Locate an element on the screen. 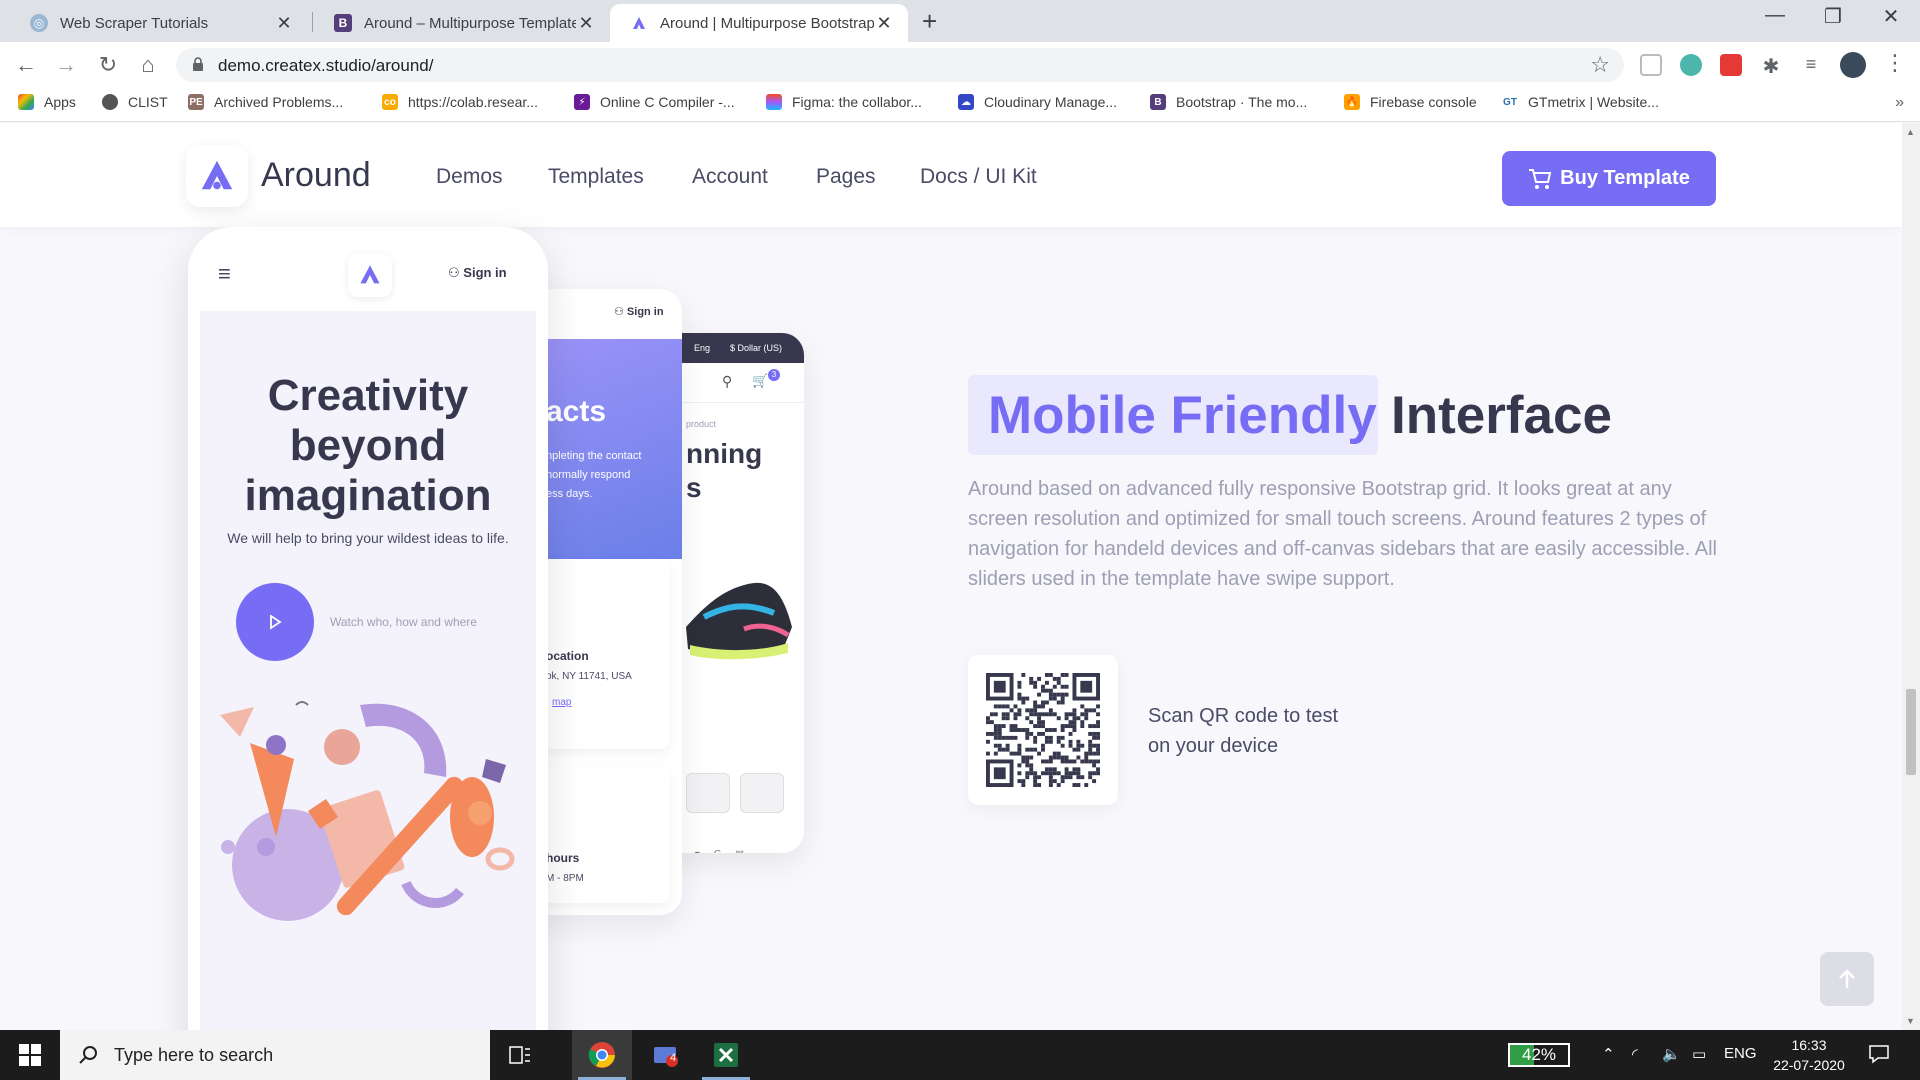 The image size is (1920, 1080). scrollbar-thumb is located at coordinates (1911, 732).